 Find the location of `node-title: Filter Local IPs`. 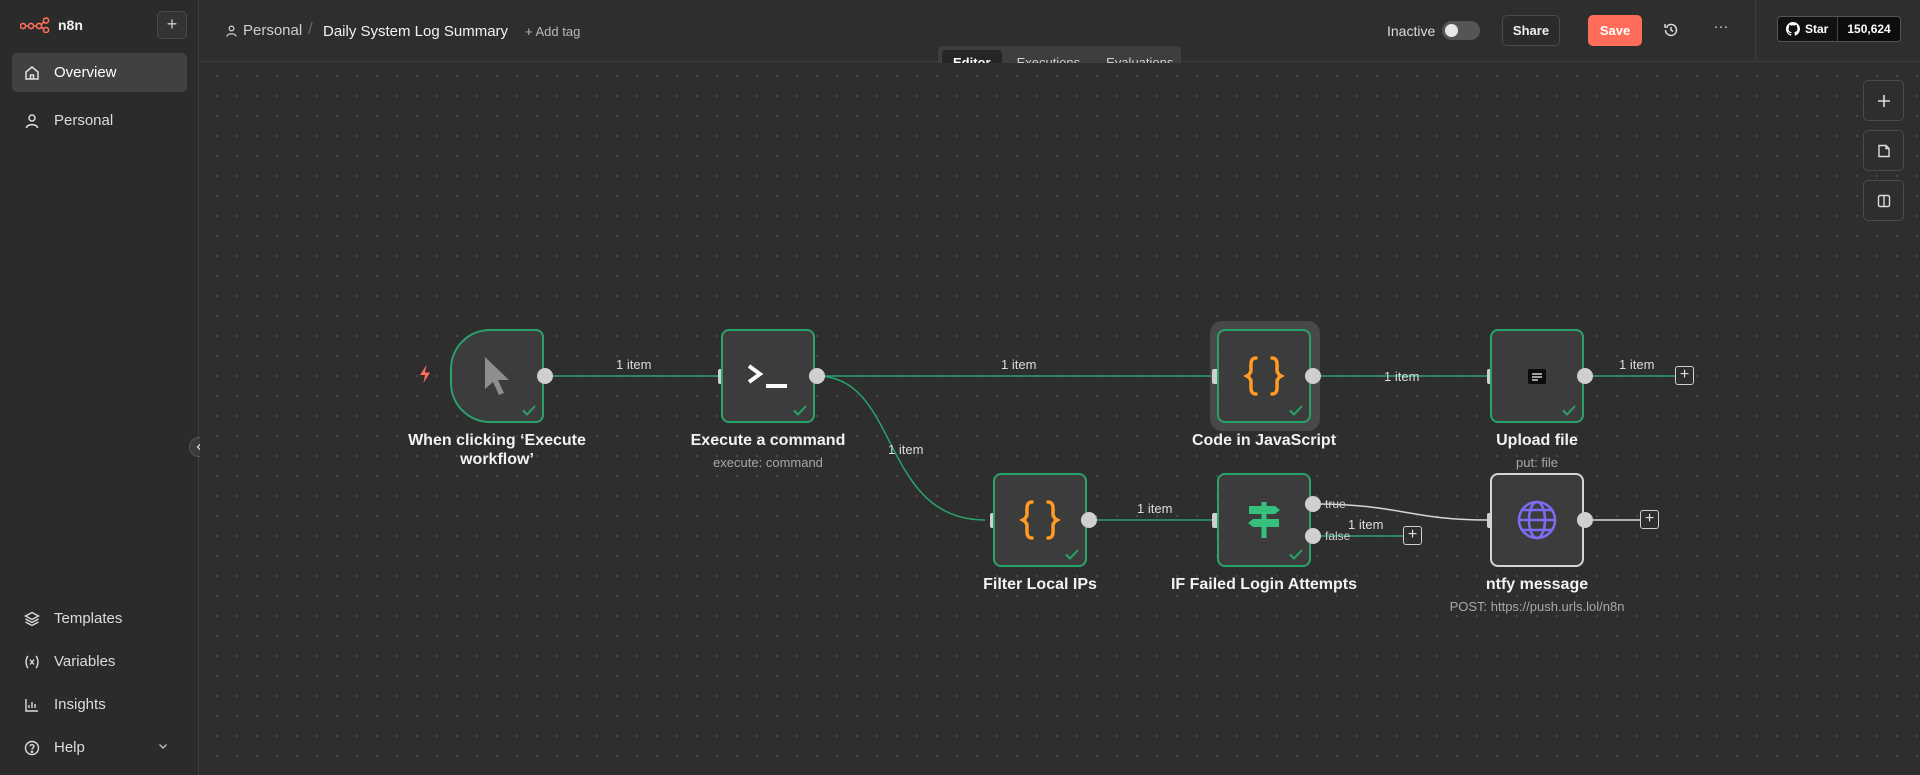

node-title: Filter Local IPs is located at coordinates (1040, 584).